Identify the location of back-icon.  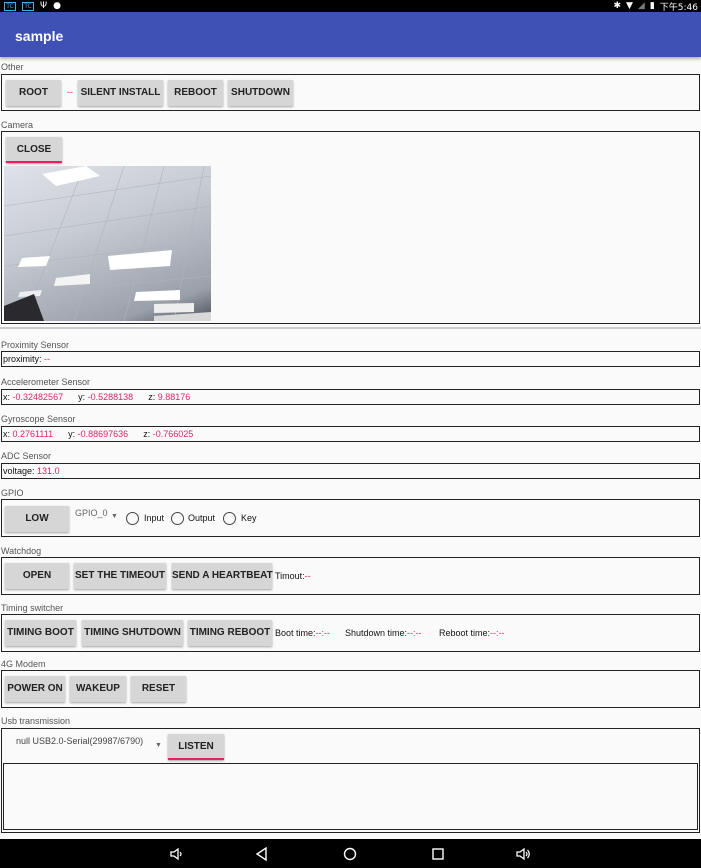
(262, 854).